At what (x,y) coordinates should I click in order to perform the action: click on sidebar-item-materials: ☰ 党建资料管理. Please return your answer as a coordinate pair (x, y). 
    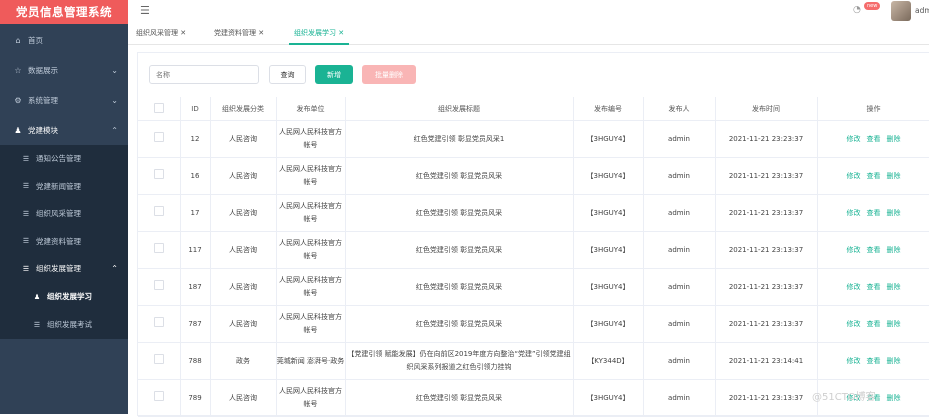
    Looking at the image, I should click on (64, 242).